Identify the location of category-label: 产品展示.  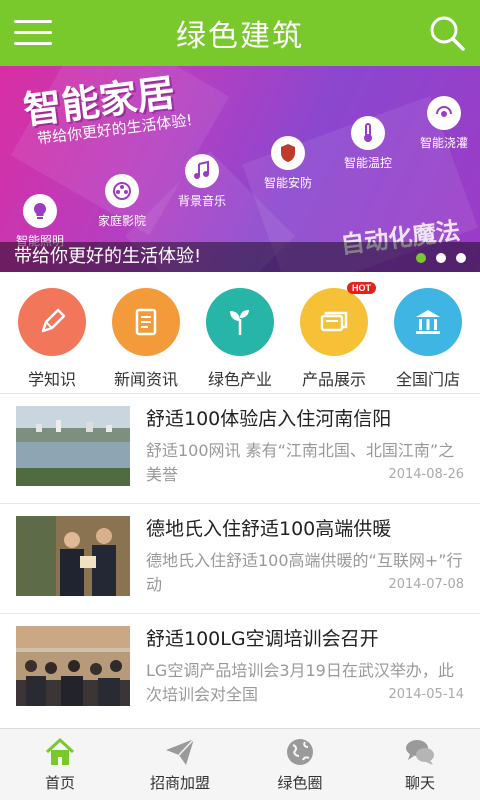
(333, 379).